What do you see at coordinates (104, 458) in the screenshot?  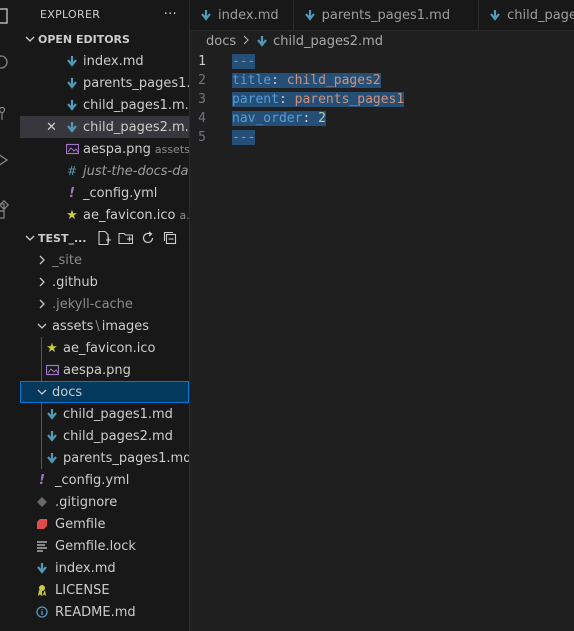 I see `file-row: parents_pages1.md` at bounding box center [104, 458].